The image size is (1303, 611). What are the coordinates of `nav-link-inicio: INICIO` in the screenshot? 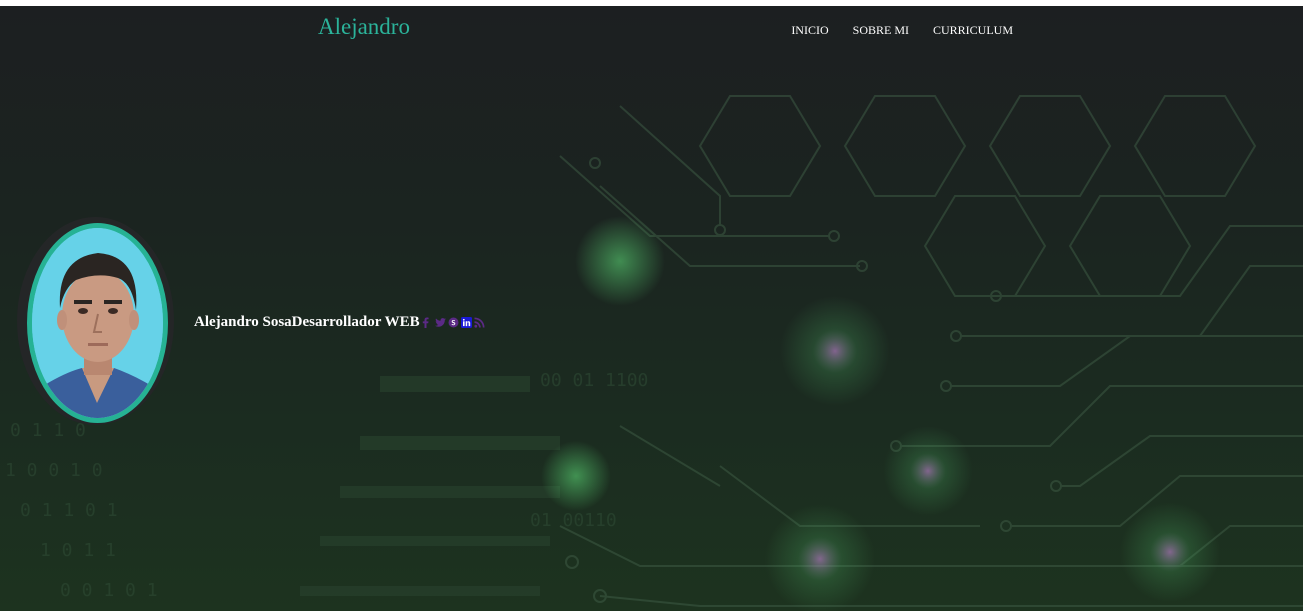 It's located at (809, 30).